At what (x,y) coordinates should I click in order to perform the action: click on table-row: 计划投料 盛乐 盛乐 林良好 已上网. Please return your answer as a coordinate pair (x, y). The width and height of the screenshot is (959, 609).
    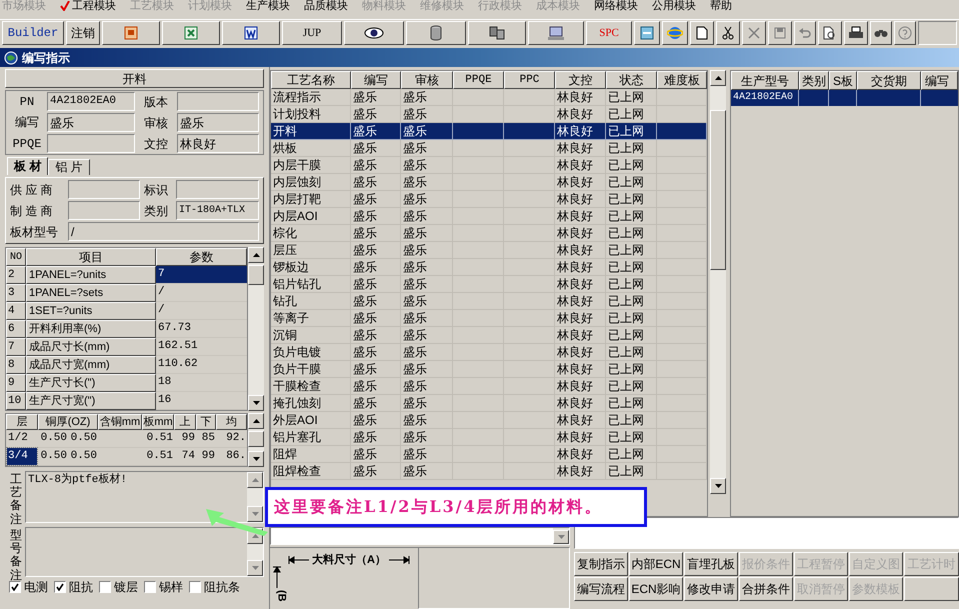
    Looking at the image, I should click on (489, 114).